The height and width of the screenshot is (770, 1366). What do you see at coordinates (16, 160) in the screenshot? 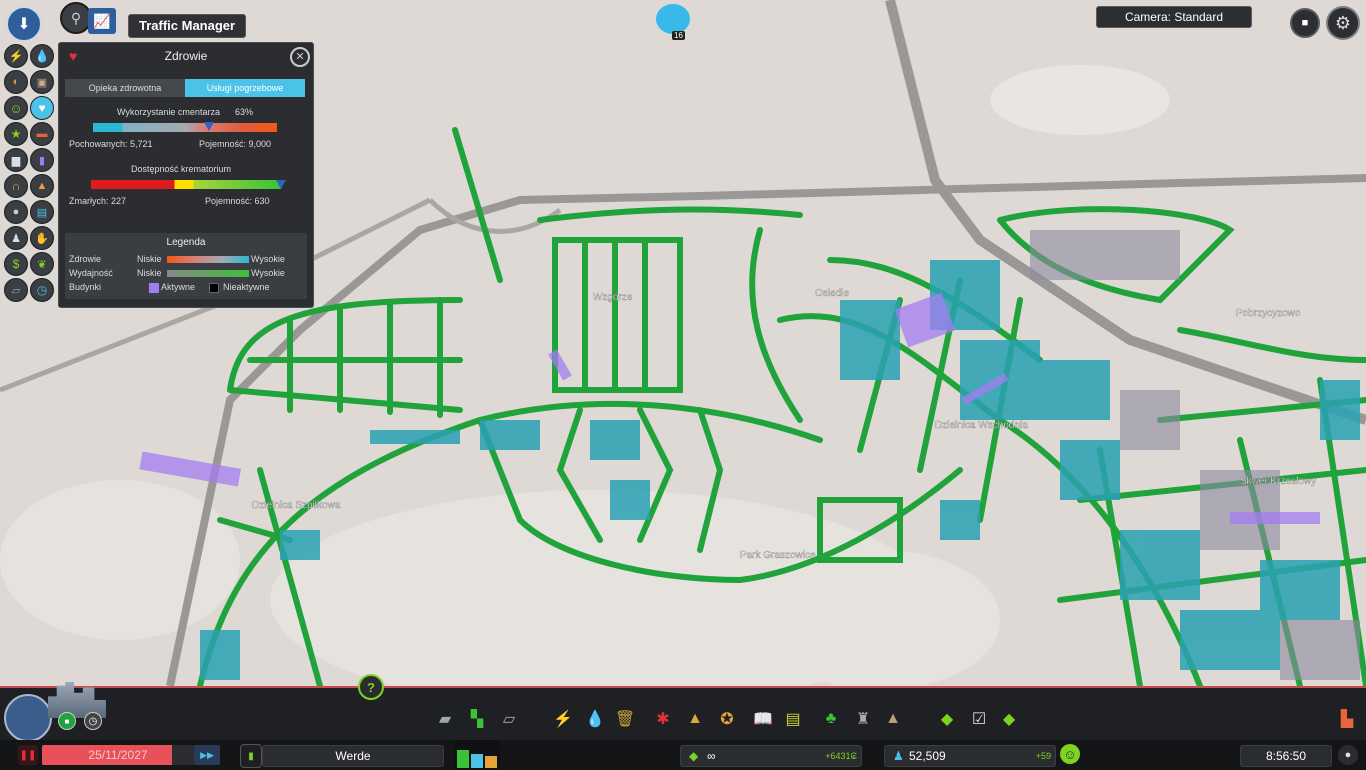
I see `police-view-button: ▆` at bounding box center [16, 160].